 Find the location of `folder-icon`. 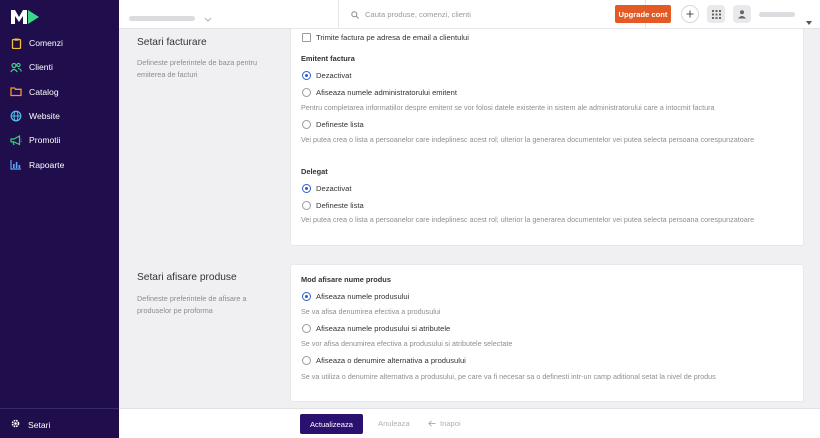

folder-icon is located at coordinates (16, 92).